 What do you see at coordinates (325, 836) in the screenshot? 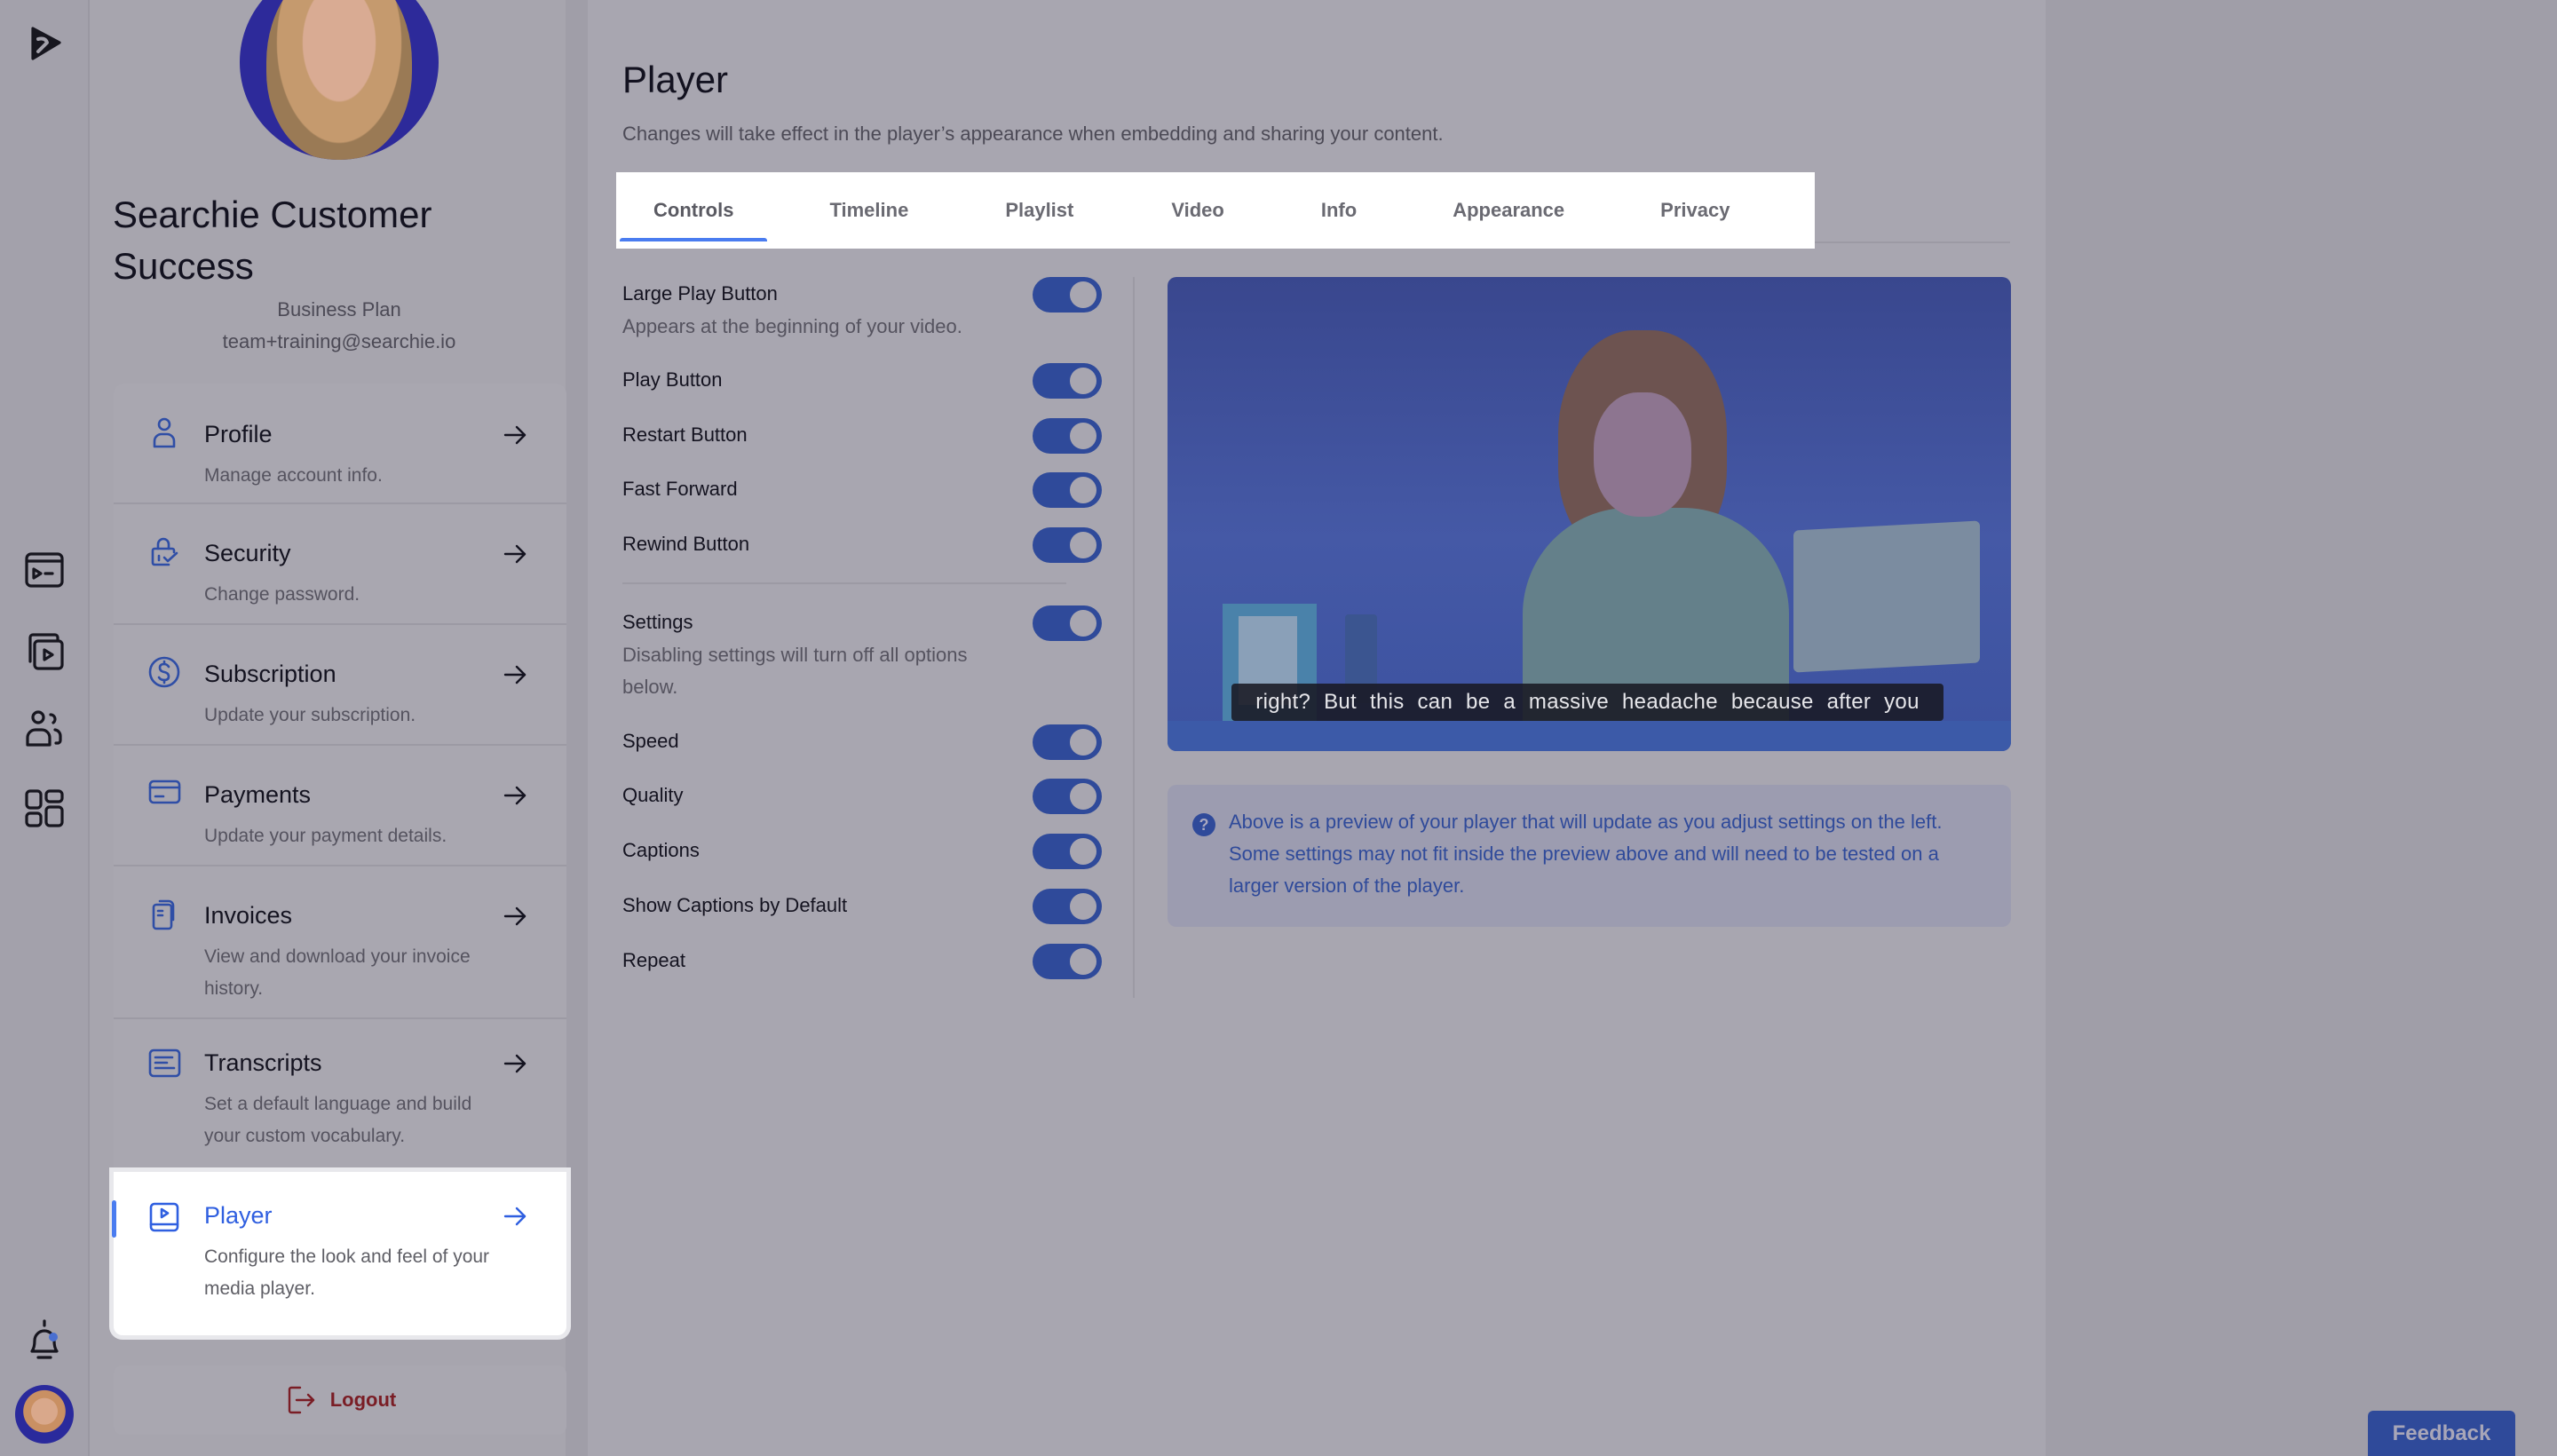
I see `menu-item-desc: Update your payment details.` at bounding box center [325, 836].